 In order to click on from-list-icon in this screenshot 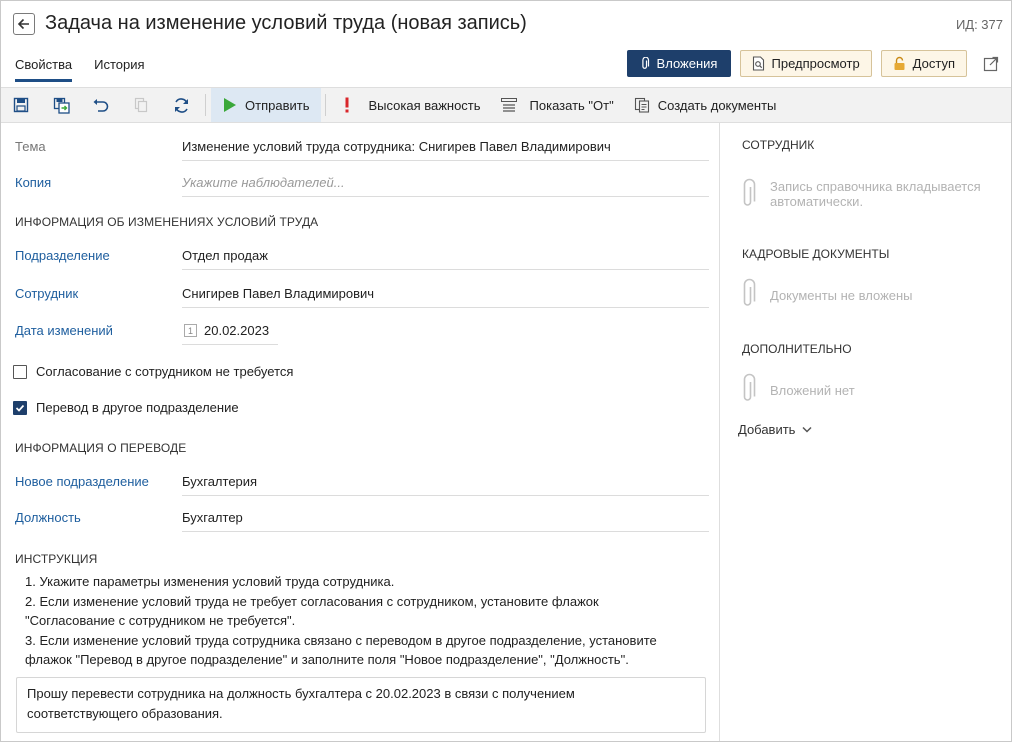, I will do `click(508, 105)`.